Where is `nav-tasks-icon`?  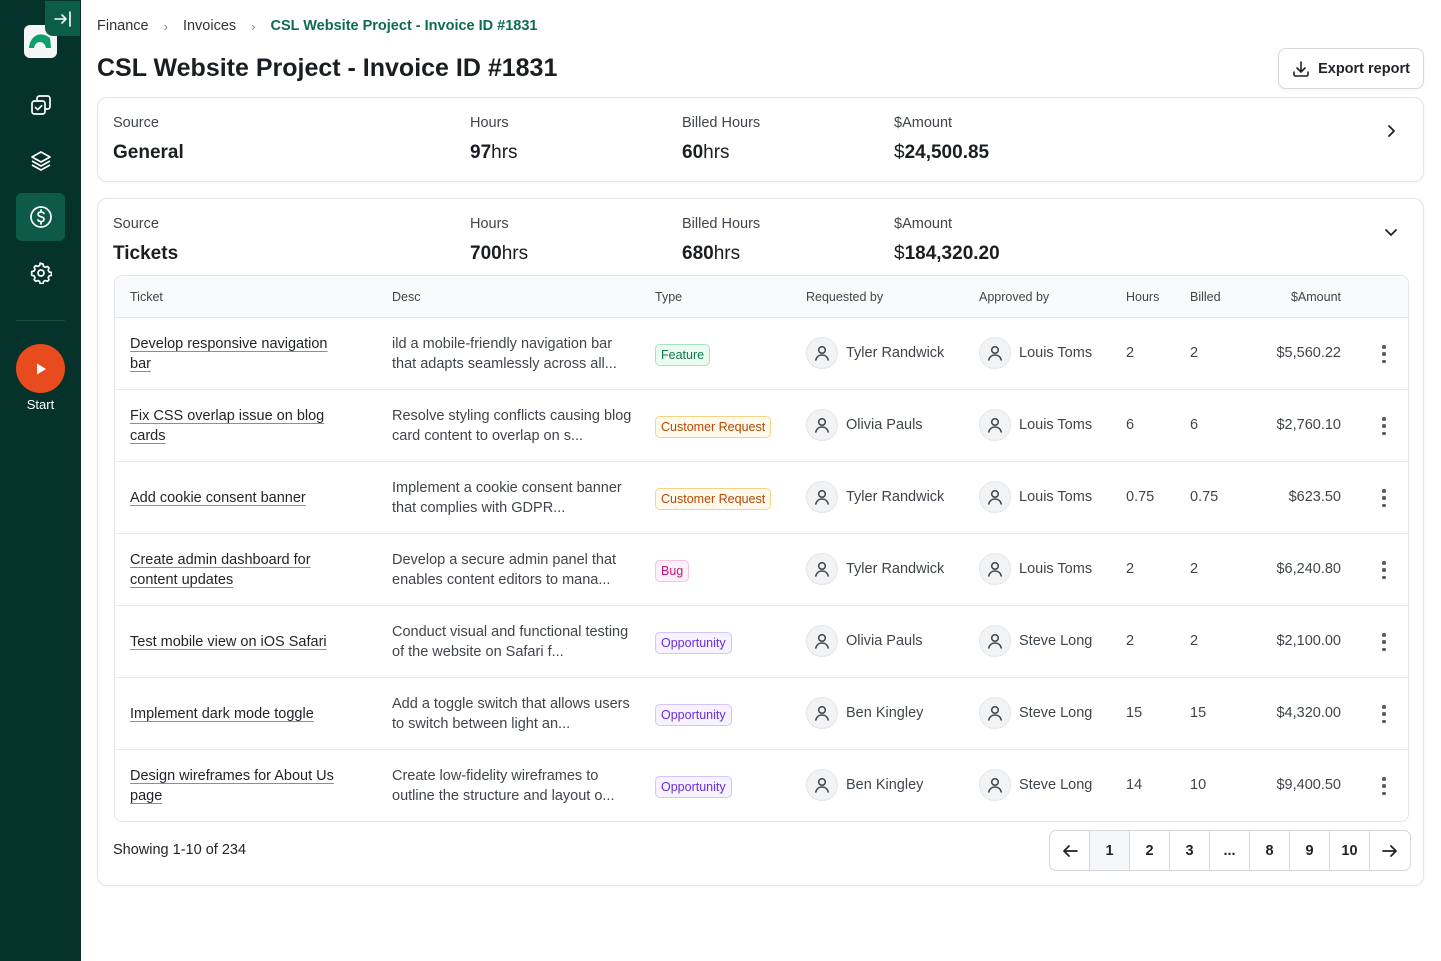 nav-tasks-icon is located at coordinates (40, 105).